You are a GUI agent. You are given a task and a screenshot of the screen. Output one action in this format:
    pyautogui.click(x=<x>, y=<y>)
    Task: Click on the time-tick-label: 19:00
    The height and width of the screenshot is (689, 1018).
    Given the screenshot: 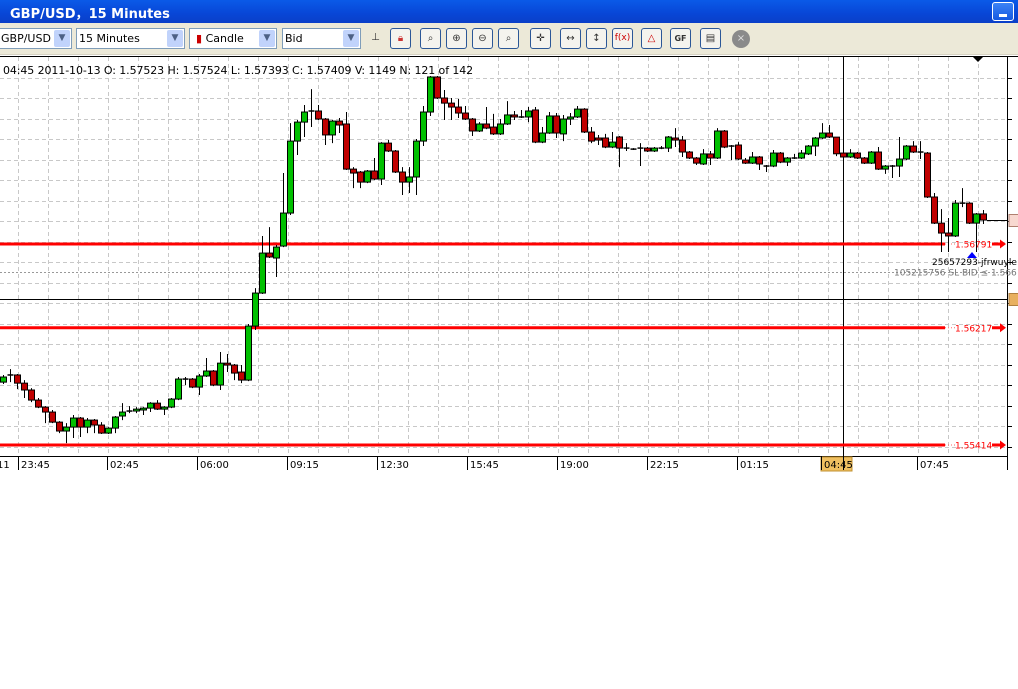 What is the action you would take?
    pyautogui.click(x=574, y=465)
    